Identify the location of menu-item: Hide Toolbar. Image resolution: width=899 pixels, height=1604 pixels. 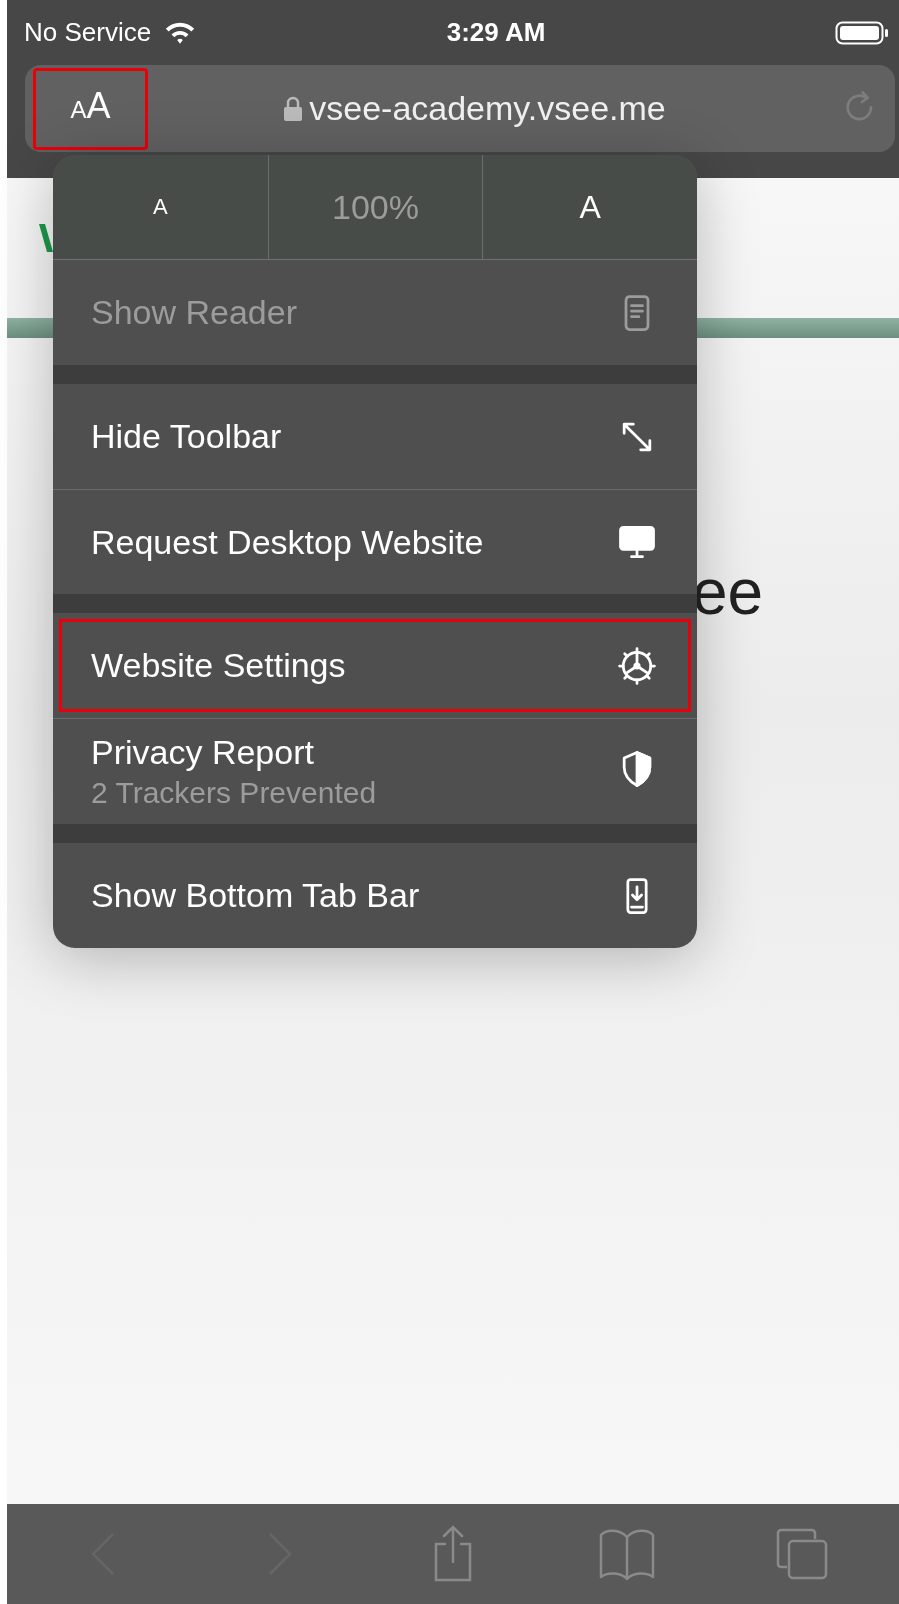
(375, 436).